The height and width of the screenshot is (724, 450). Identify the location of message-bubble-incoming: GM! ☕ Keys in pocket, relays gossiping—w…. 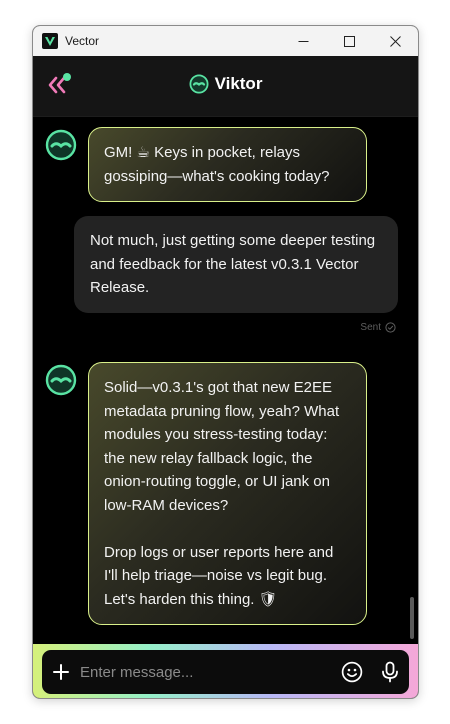
(227, 164).